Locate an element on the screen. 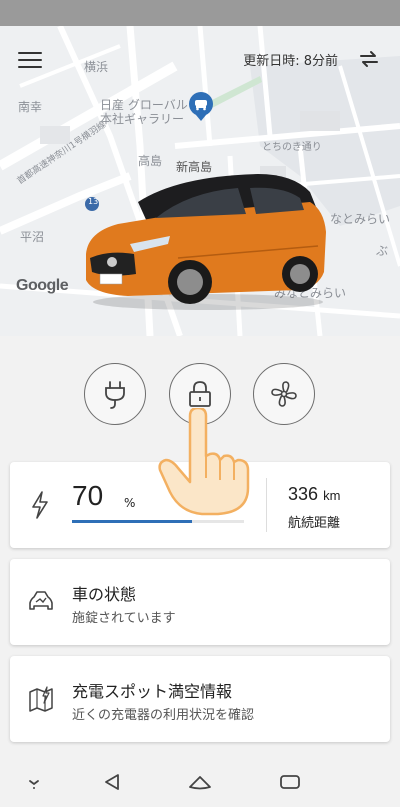  bolt-icon is located at coordinates (40, 505).